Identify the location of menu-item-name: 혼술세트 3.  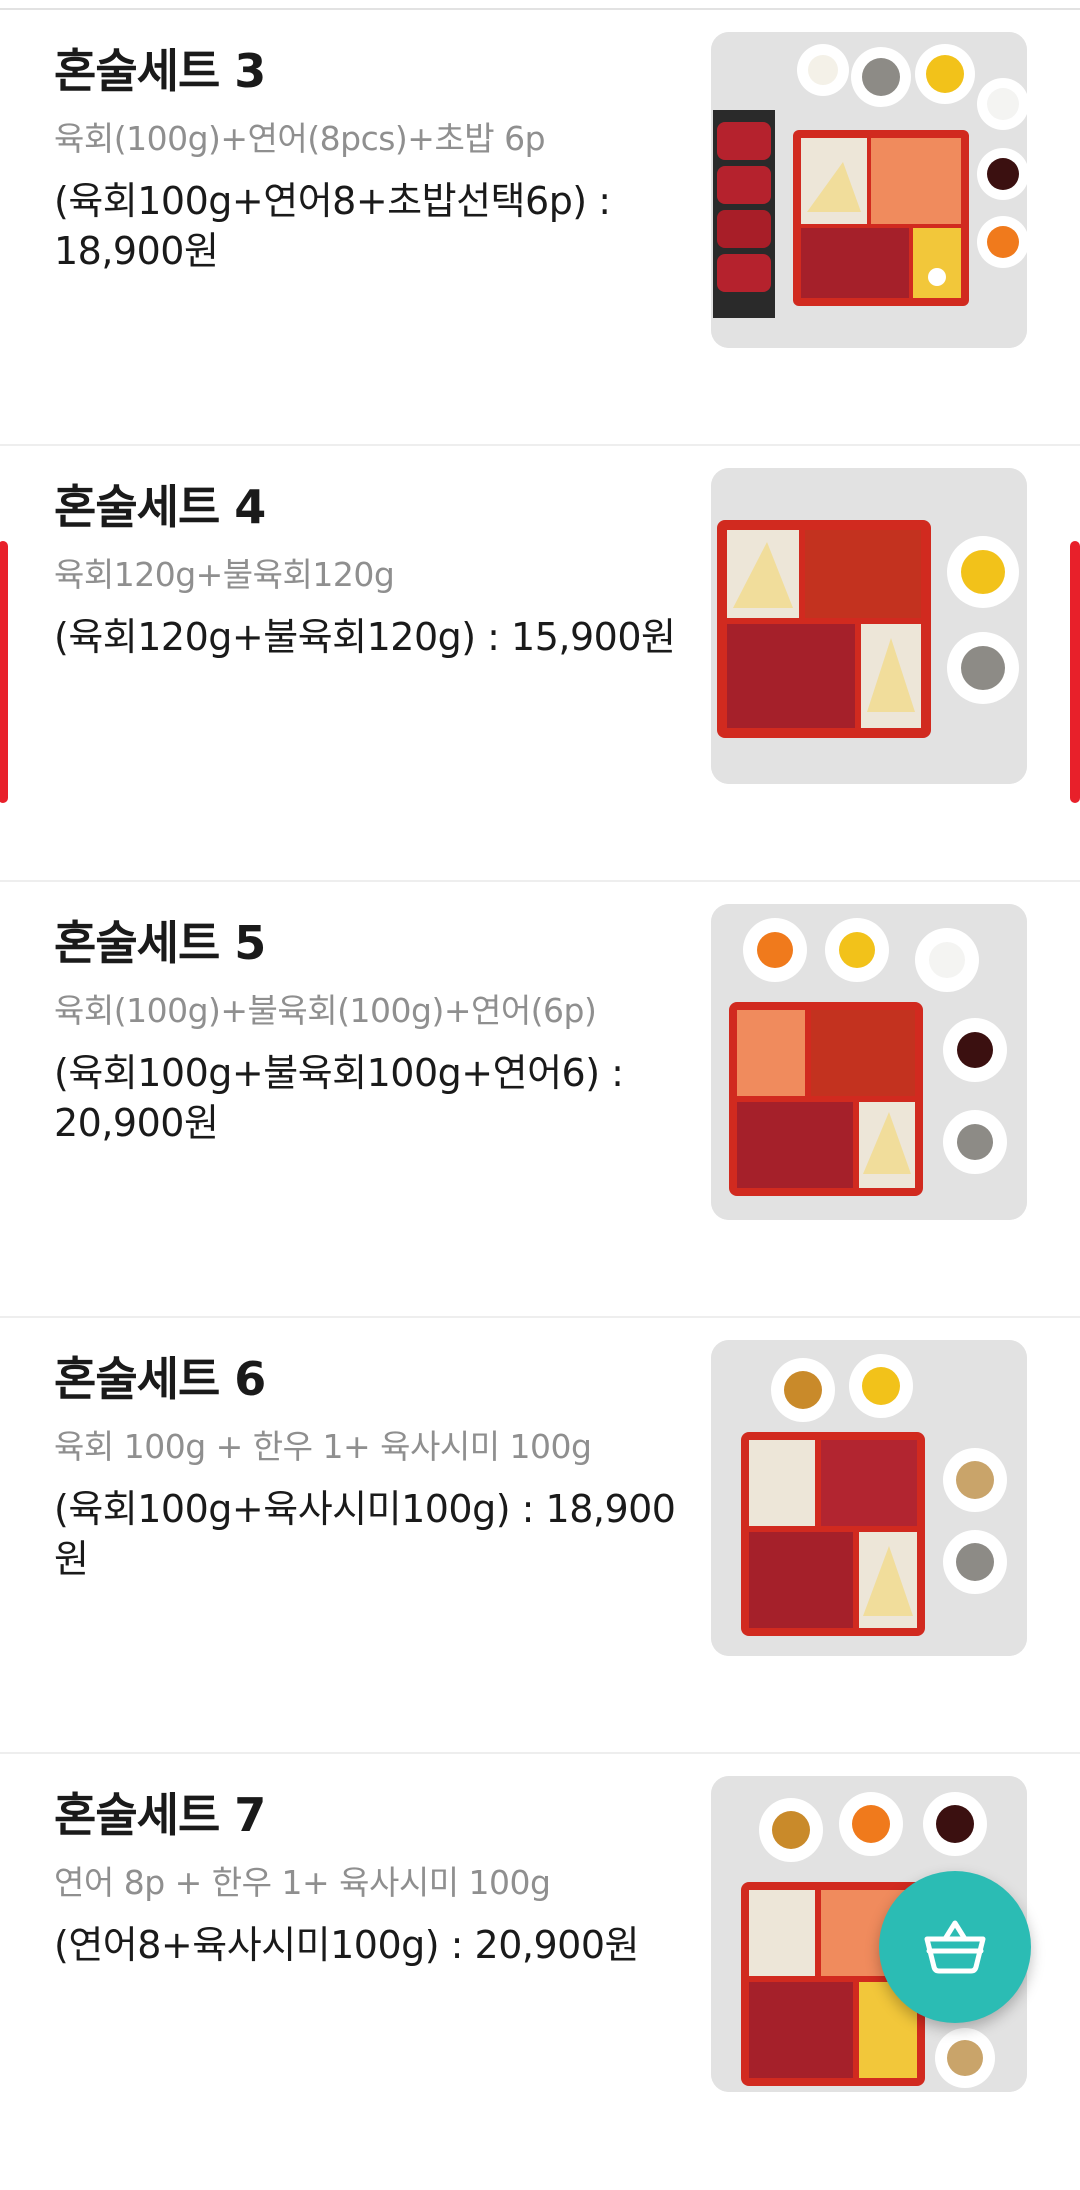
(160, 71).